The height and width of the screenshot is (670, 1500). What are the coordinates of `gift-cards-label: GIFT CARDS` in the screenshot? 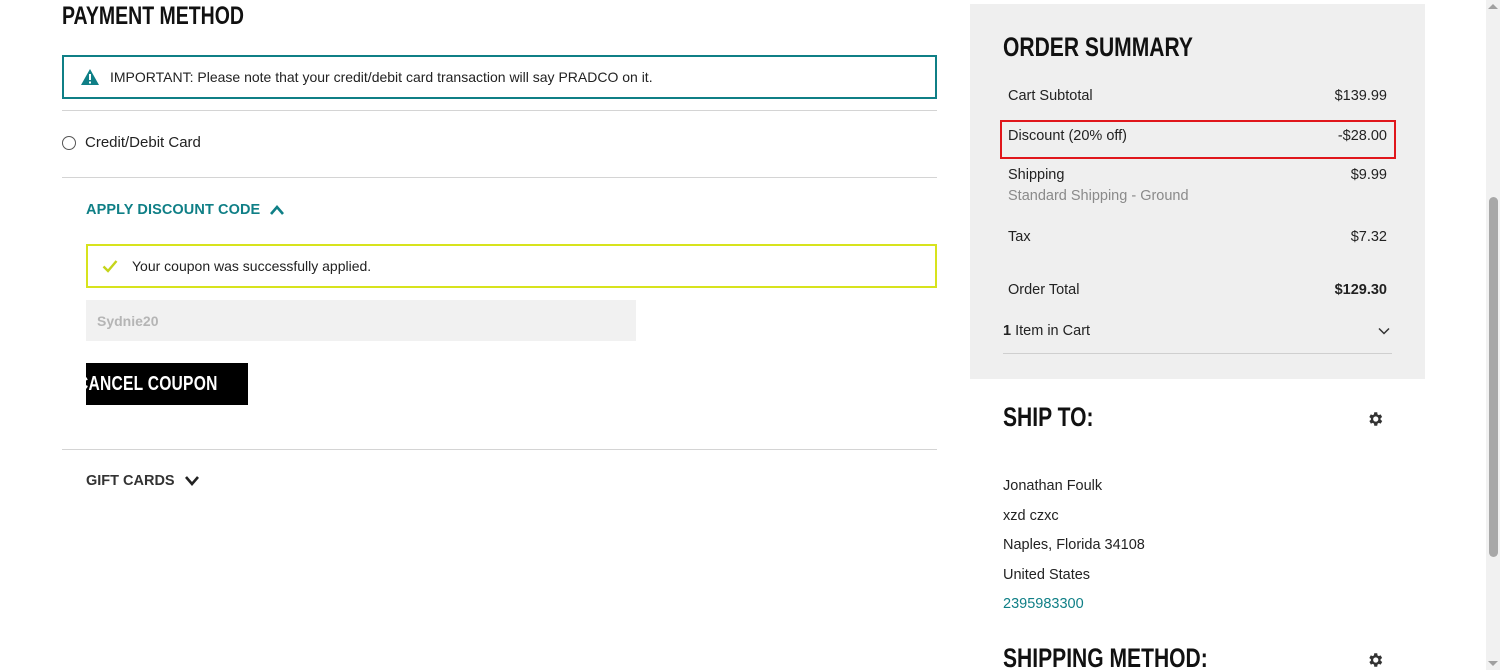 It's located at (130, 481).